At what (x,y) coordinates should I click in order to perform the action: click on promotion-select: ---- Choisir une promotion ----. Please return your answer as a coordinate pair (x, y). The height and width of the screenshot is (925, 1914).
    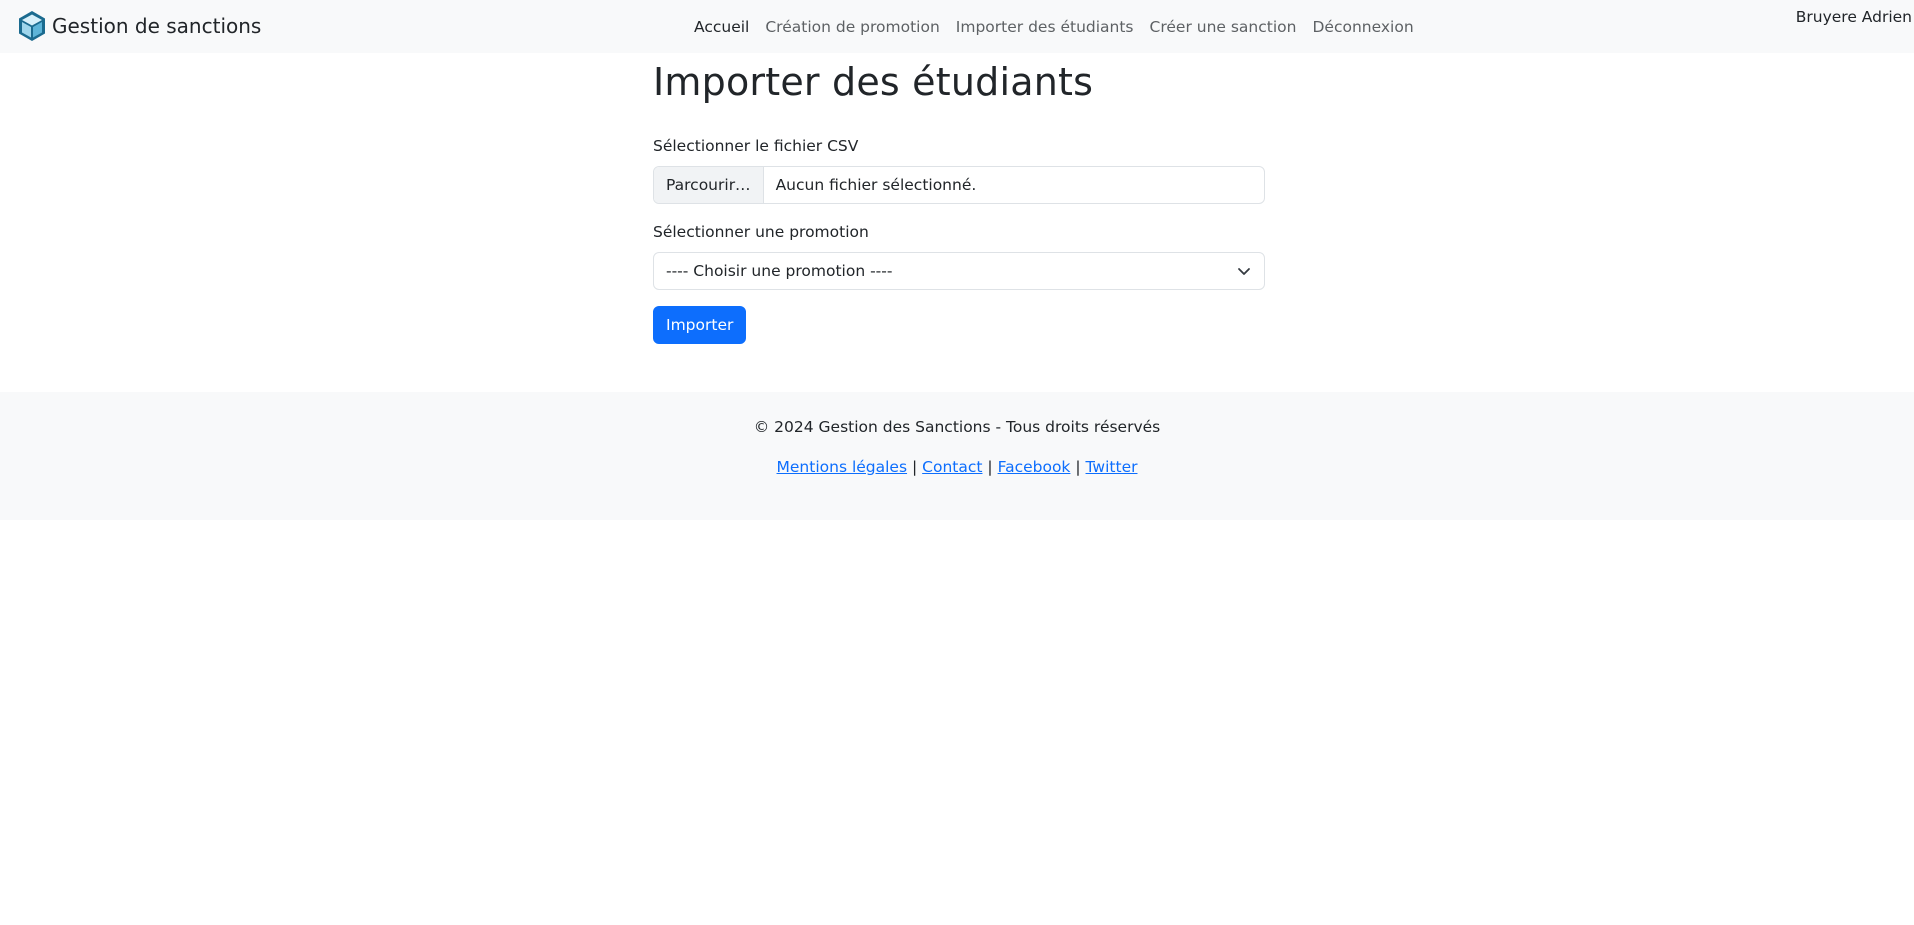
    Looking at the image, I should click on (959, 271).